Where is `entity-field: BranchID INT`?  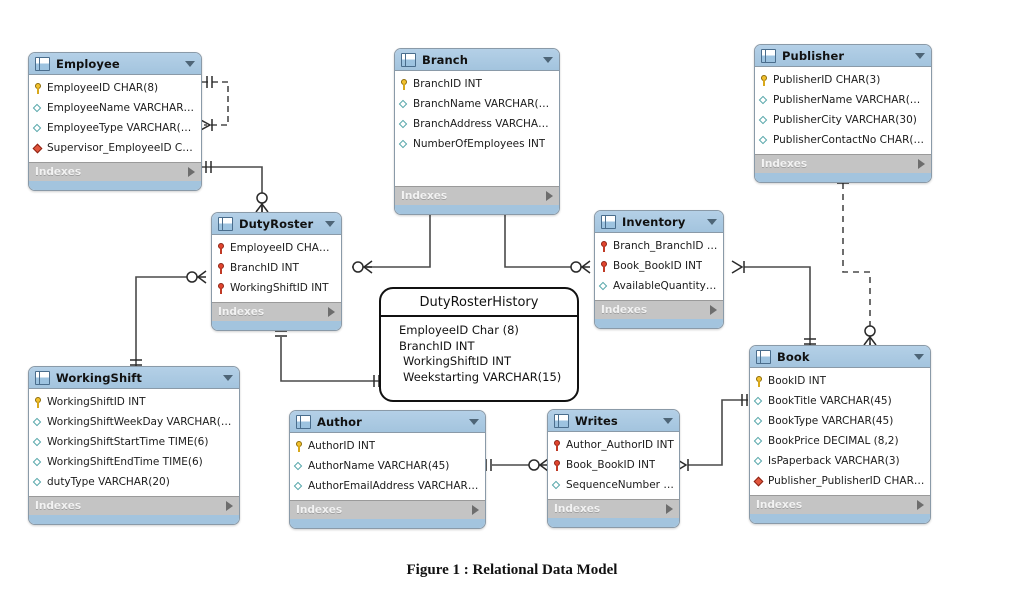
entity-field: BranchID INT is located at coordinates (437, 345).